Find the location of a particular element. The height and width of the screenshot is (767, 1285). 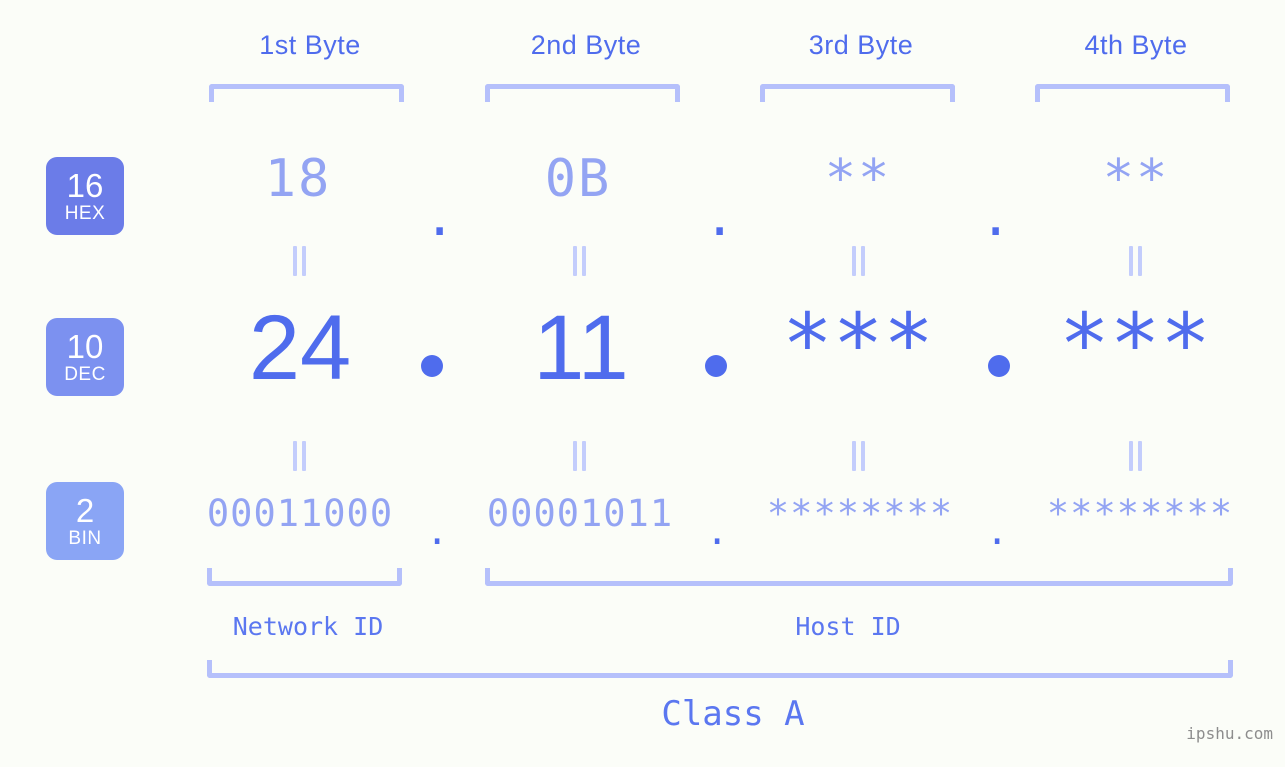

dec-byte-1: 24 is located at coordinates (300, 348).